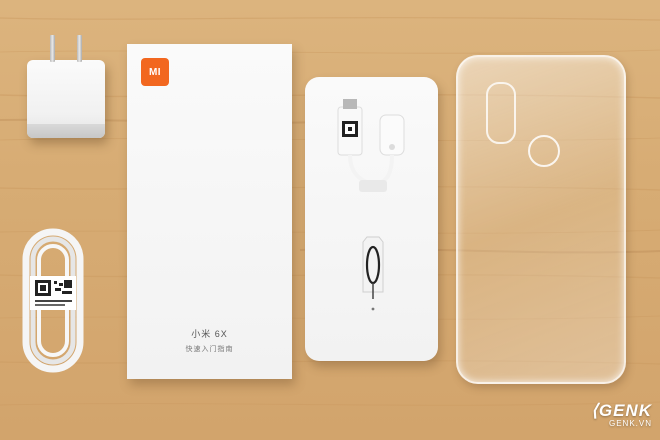 The width and height of the screenshot is (660, 440). What do you see at coordinates (371, 205) in the screenshot?
I see `tray-contents` at bounding box center [371, 205].